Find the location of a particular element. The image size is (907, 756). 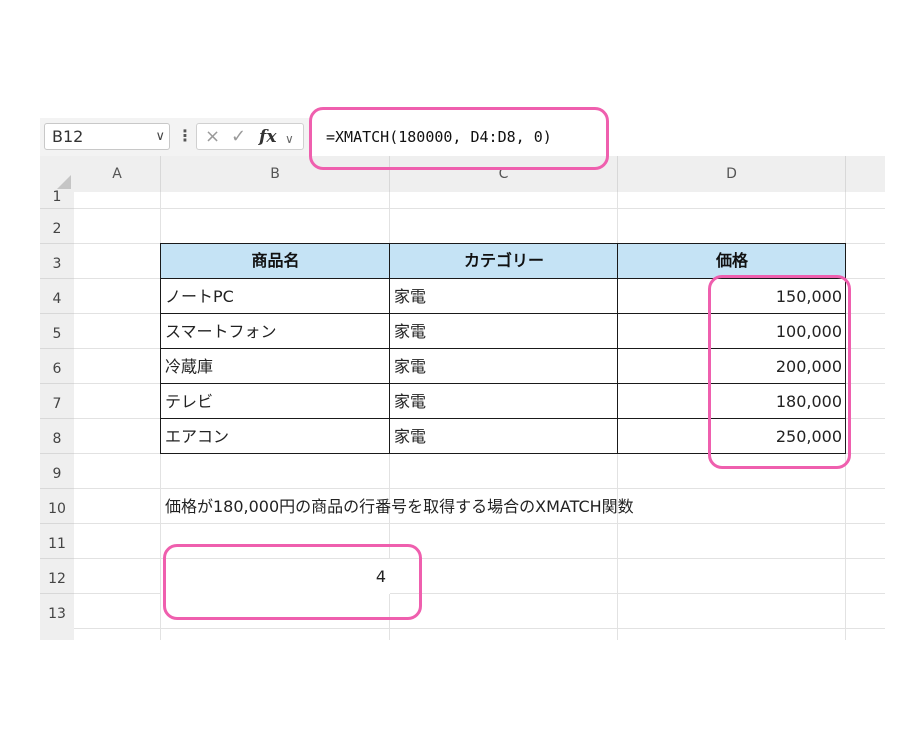

table-cell-price: 100,000 is located at coordinates (732, 331).